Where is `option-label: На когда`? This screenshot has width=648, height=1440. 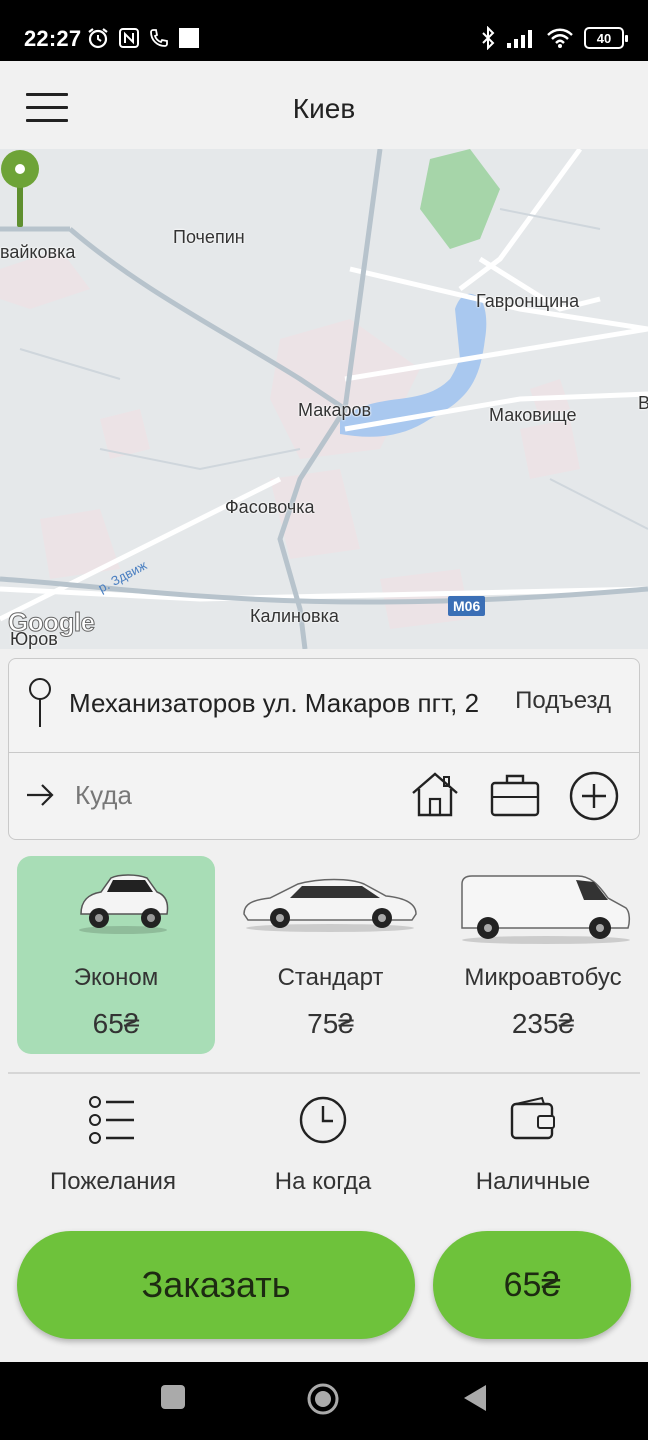
option-label: На когда is located at coordinates (323, 1181).